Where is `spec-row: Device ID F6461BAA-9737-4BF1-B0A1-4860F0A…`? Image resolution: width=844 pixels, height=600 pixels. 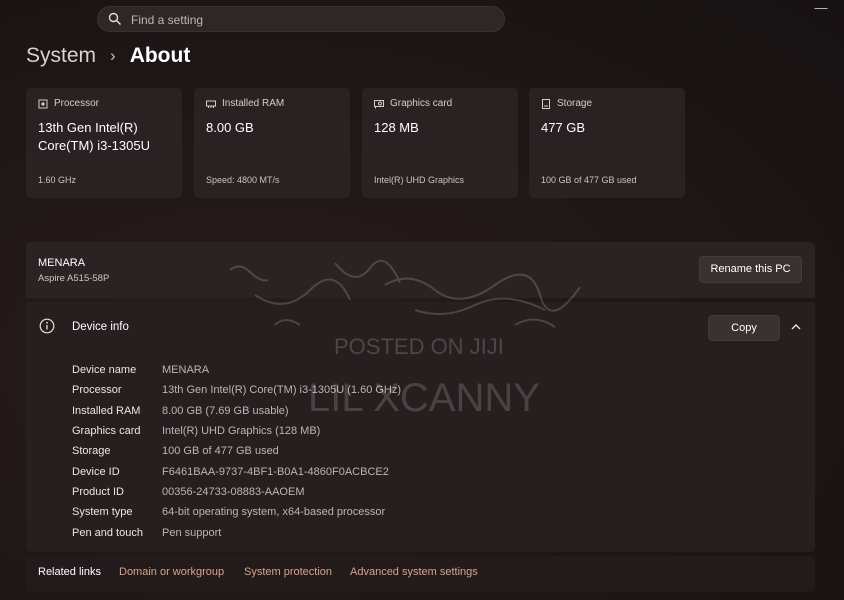
spec-row: Device ID F6461BAA-9737-4BF1-B0A1-4860F0A… is located at coordinates (236, 471).